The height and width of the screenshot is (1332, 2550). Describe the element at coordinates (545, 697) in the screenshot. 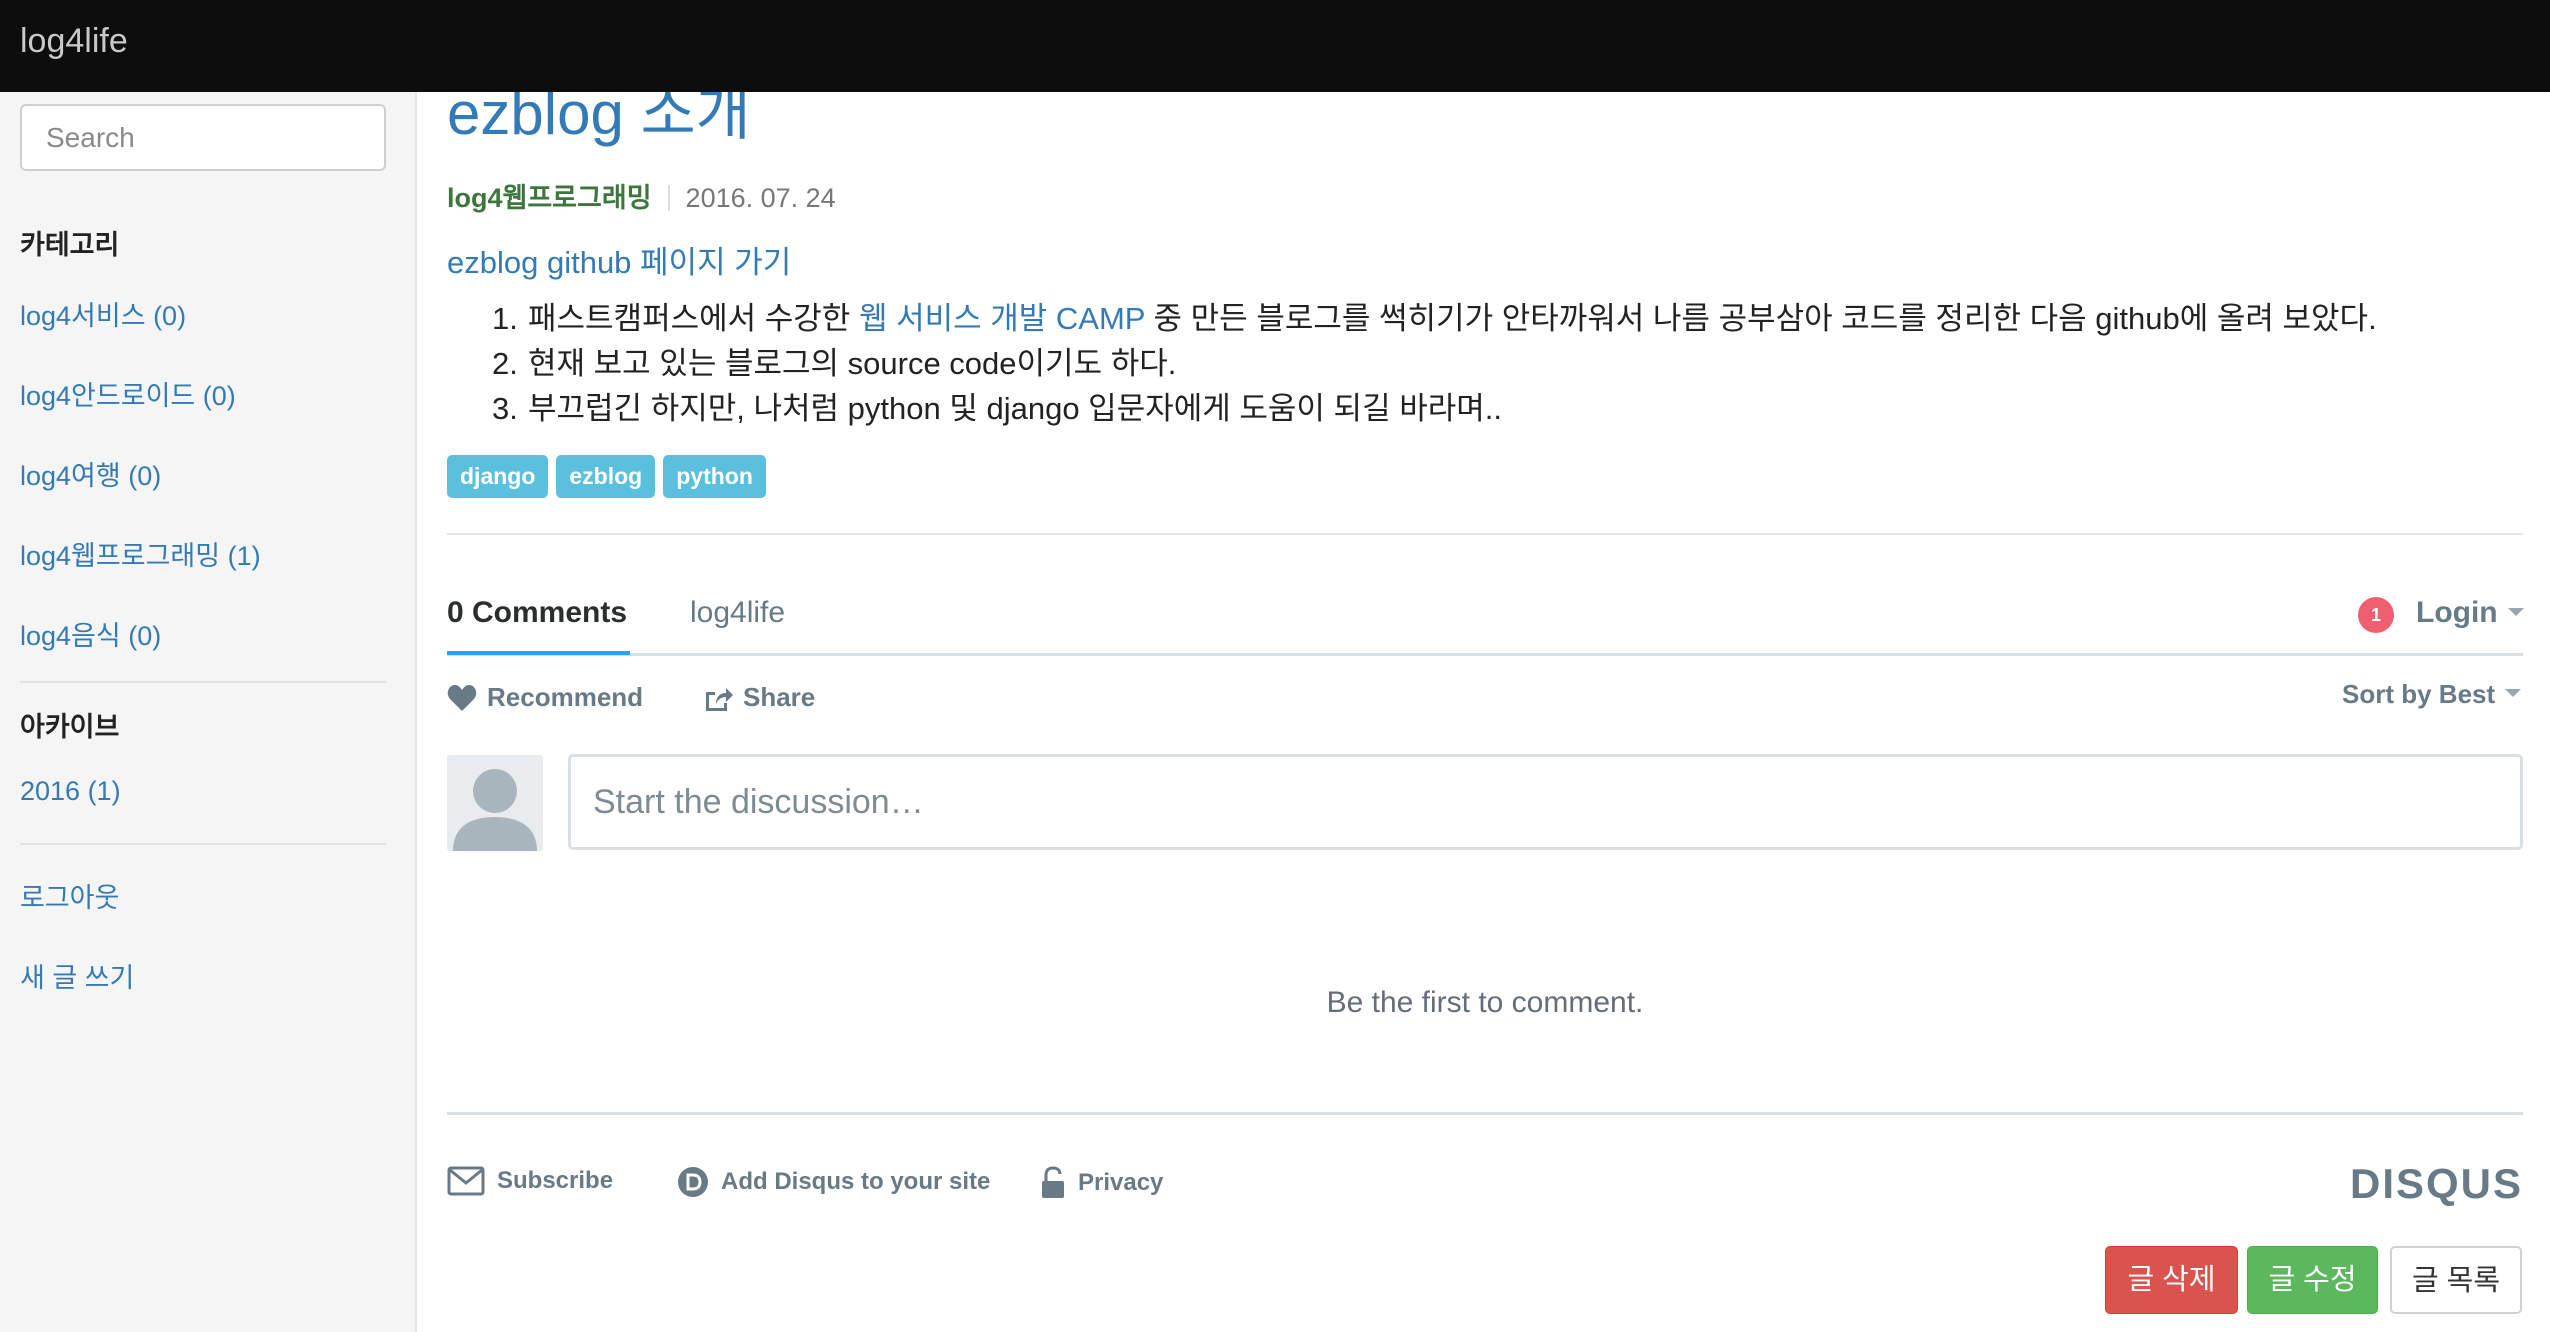

I see `recommend-button: Recommend` at that location.